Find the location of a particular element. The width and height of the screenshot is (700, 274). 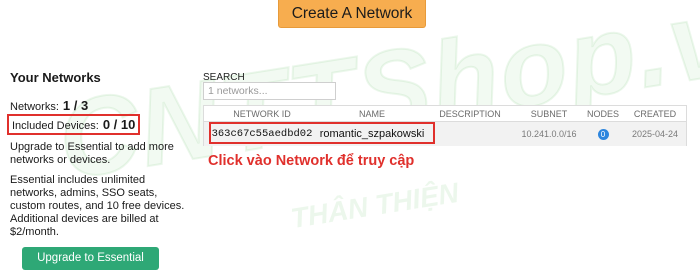

column-header-subnet: SUBNET is located at coordinates (549, 114).